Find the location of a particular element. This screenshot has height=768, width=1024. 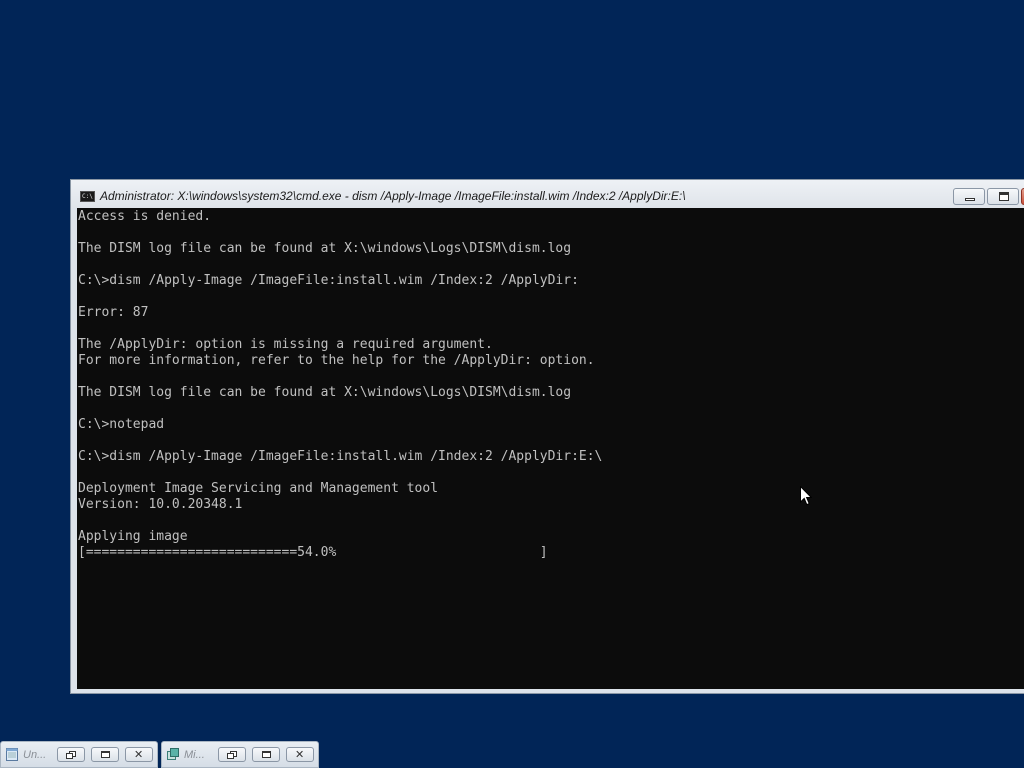

console-icon: C:\ is located at coordinates (87, 196).